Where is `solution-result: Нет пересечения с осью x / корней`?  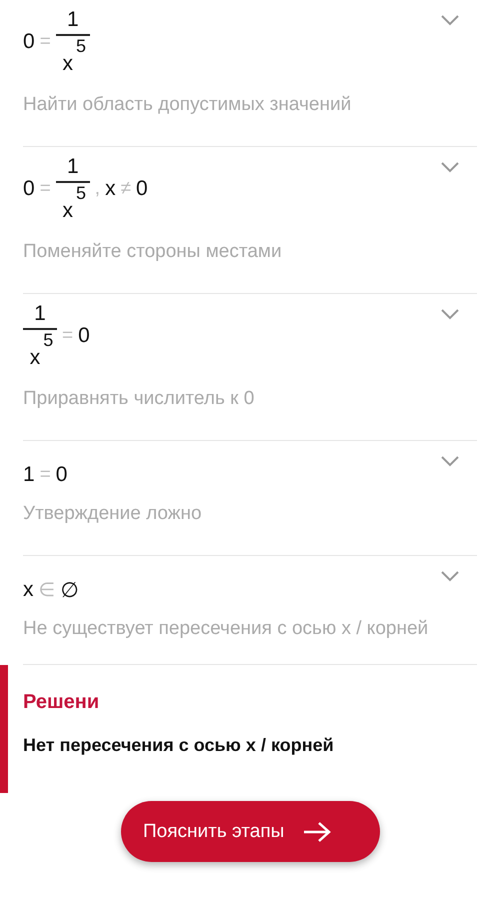
solution-result: Нет пересечения с осью x / корней is located at coordinates (179, 745).